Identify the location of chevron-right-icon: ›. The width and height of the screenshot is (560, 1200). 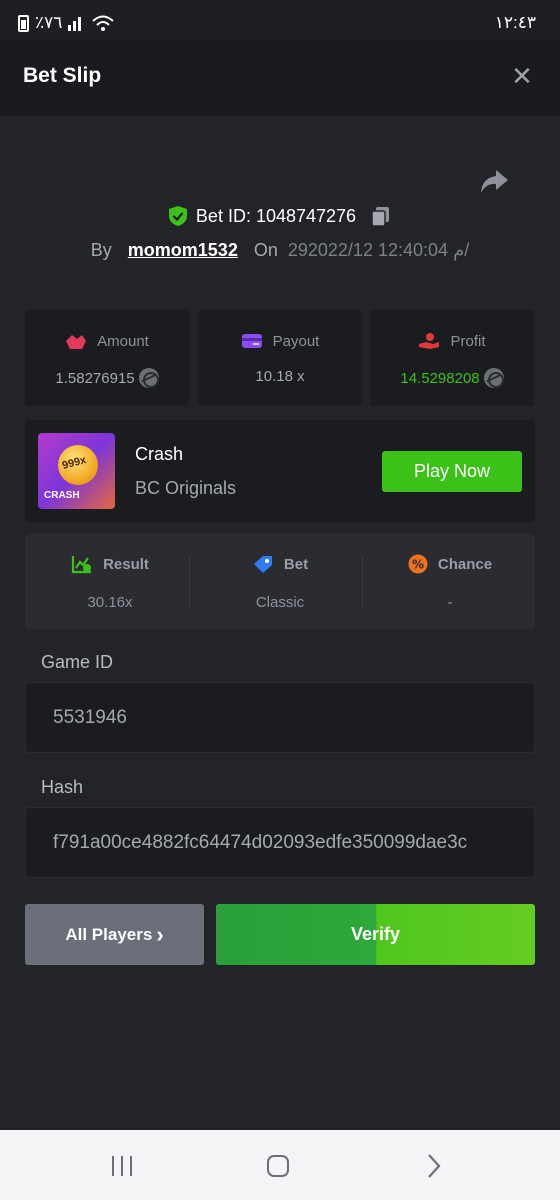
(160, 934).